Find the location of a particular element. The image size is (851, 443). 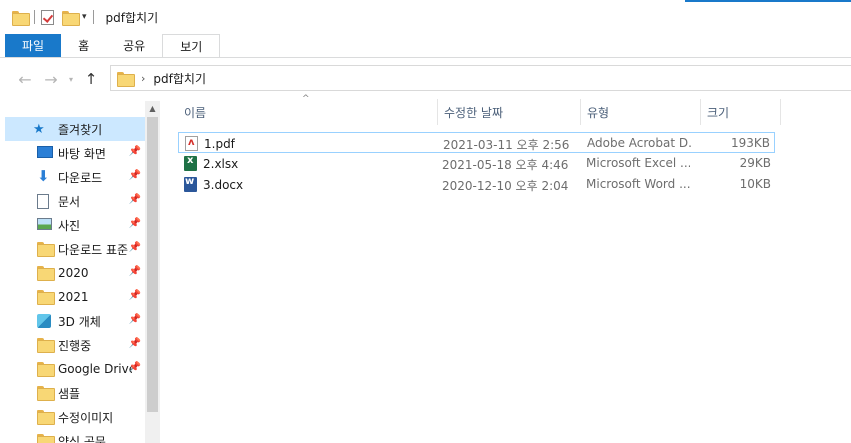

sidebar-item-label: 진행중 is located at coordinates (75, 345).